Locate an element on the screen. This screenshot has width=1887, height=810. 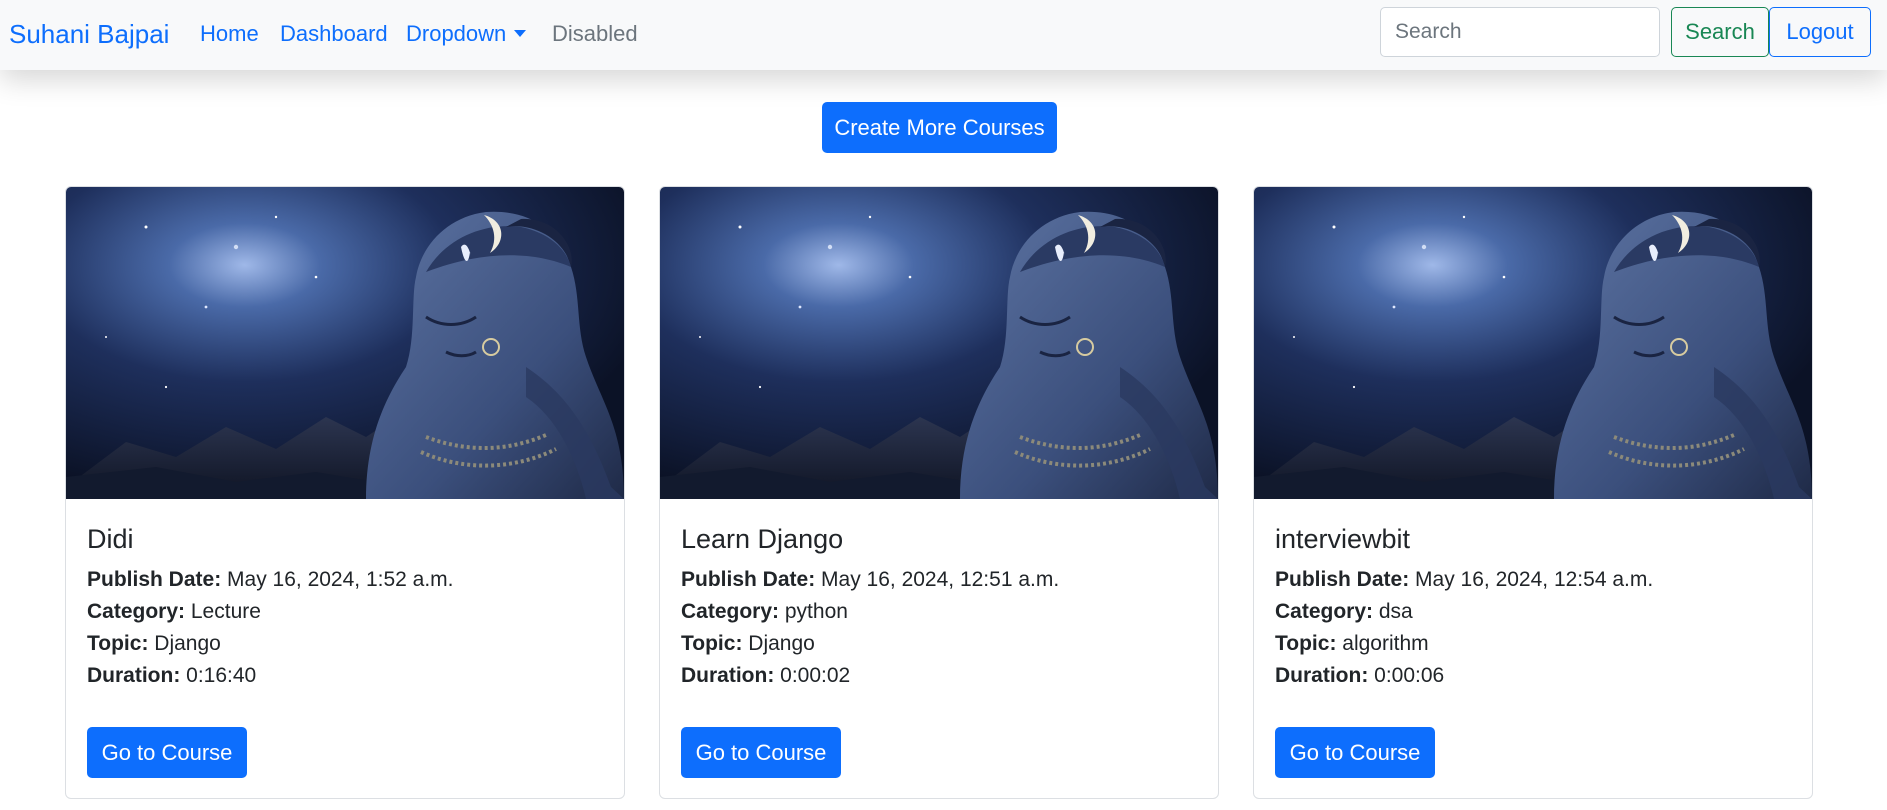
category-row: Category: dsa is located at coordinates (1344, 612).